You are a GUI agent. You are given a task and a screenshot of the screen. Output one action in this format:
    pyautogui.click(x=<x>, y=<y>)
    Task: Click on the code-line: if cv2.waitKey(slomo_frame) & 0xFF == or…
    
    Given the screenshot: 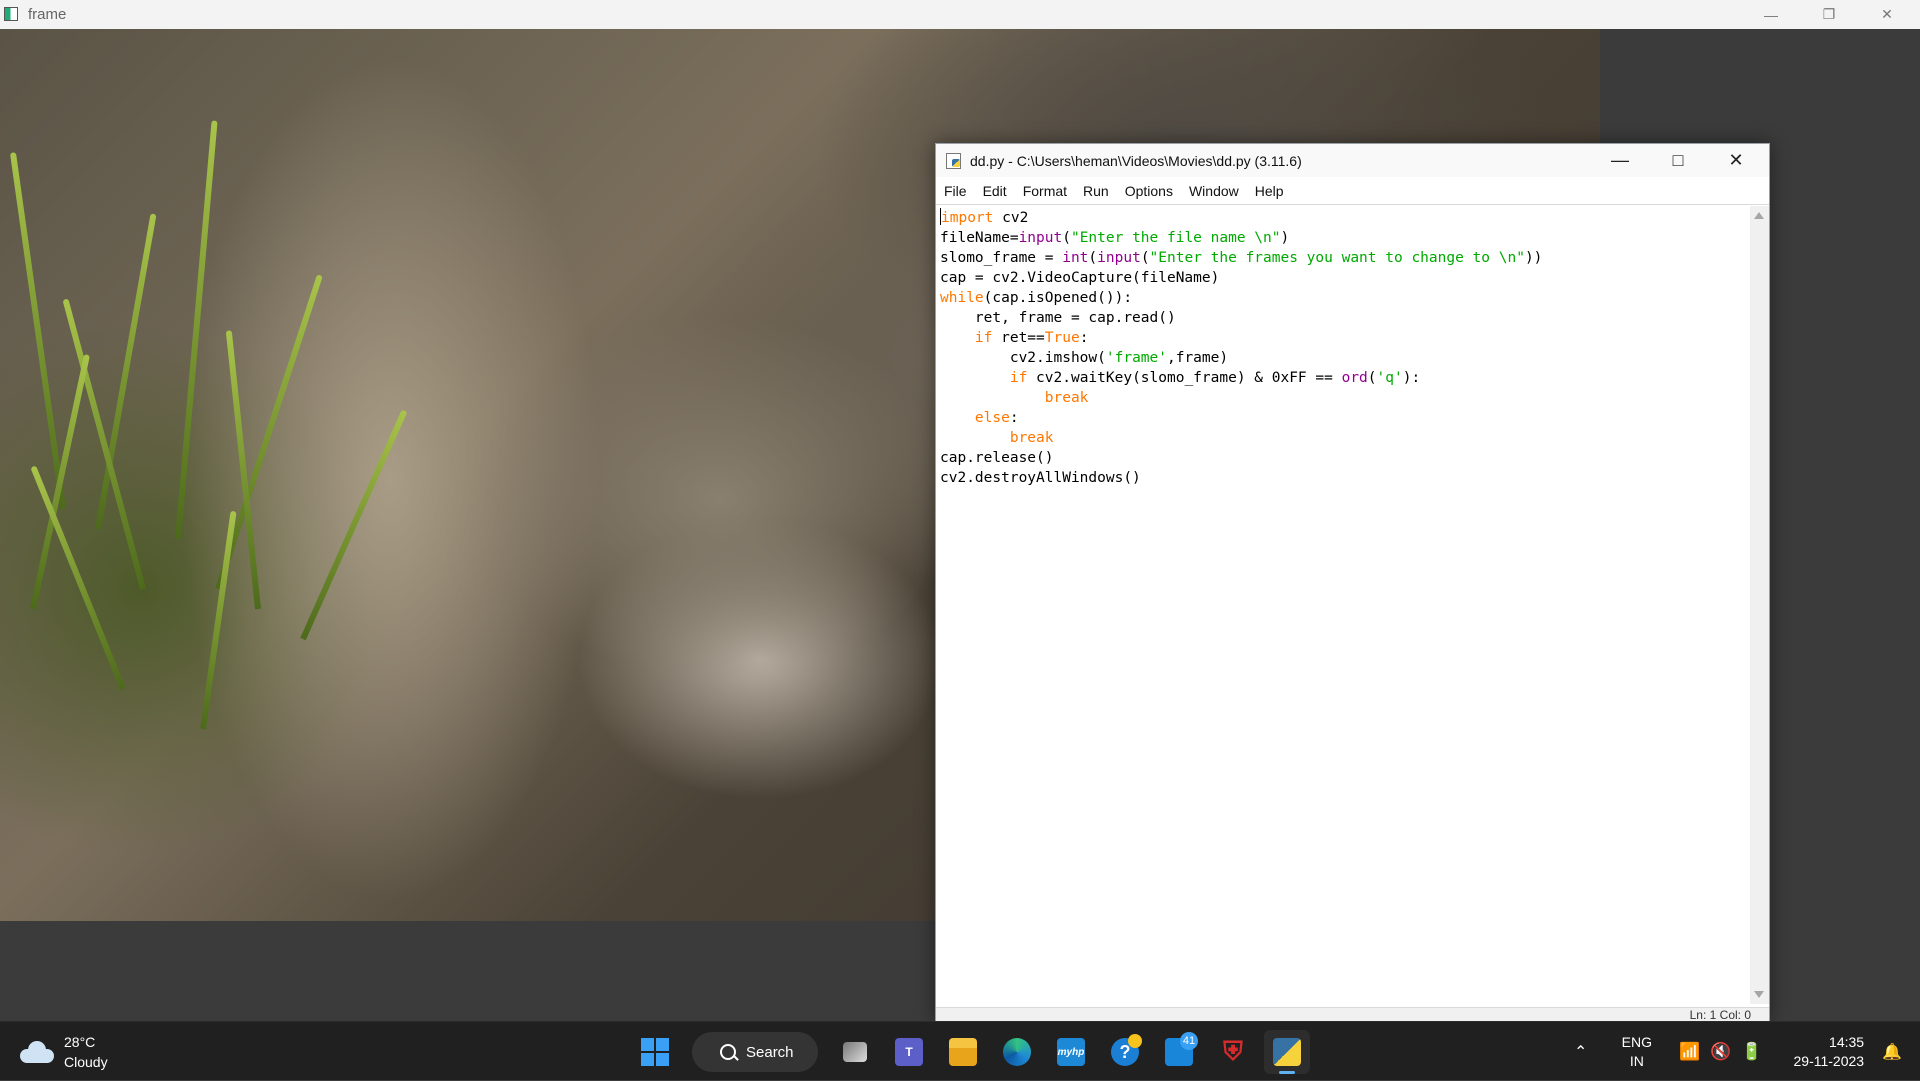 What is the action you would take?
    pyautogui.click(x=1344, y=378)
    